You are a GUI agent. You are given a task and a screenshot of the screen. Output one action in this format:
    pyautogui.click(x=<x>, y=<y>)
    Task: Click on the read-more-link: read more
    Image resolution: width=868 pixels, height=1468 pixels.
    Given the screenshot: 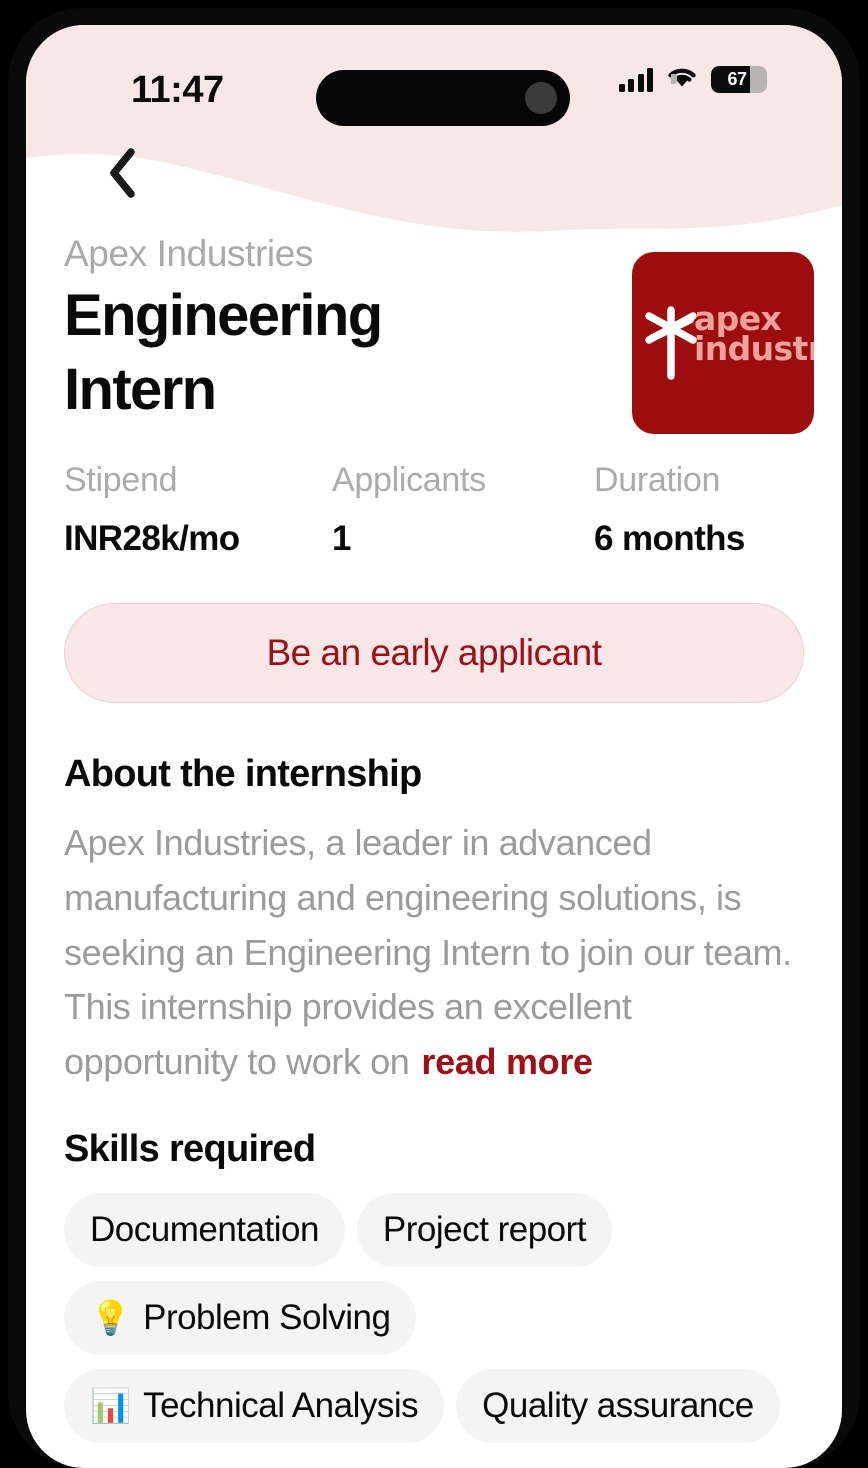 What is the action you would take?
    pyautogui.click(x=507, y=1061)
    